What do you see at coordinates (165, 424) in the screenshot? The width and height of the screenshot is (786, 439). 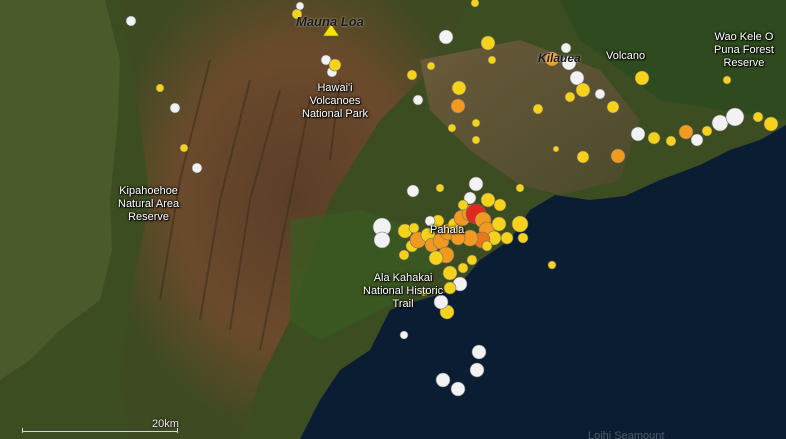 I see `scale-bar-label: 20km` at bounding box center [165, 424].